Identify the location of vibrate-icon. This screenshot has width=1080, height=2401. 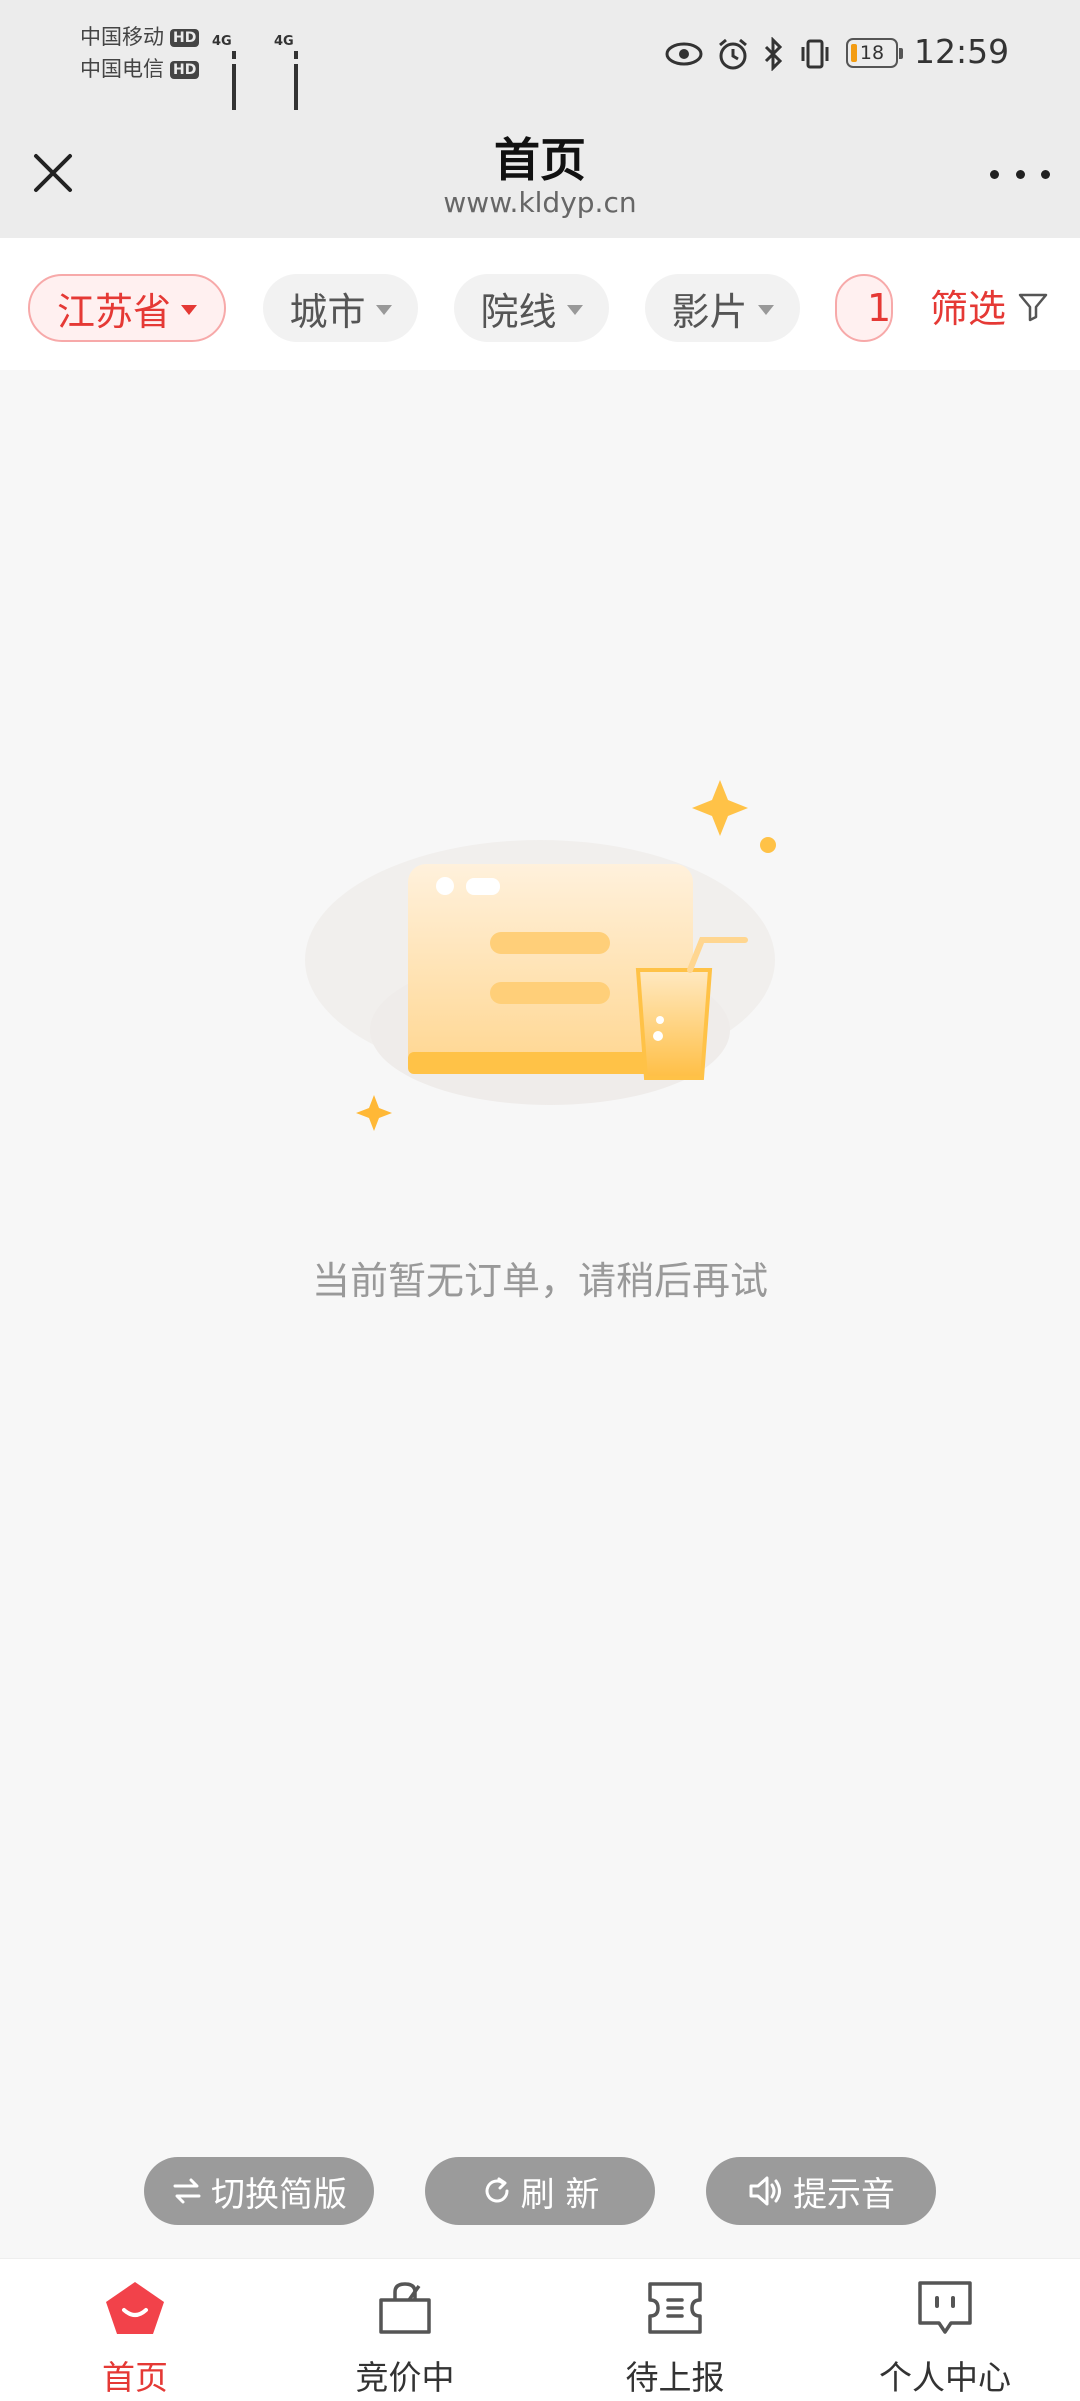
(815, 54).